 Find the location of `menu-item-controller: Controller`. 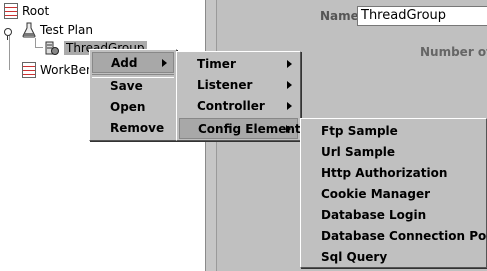

menu-item-controller: Controller is located at coordinates (238, 106).